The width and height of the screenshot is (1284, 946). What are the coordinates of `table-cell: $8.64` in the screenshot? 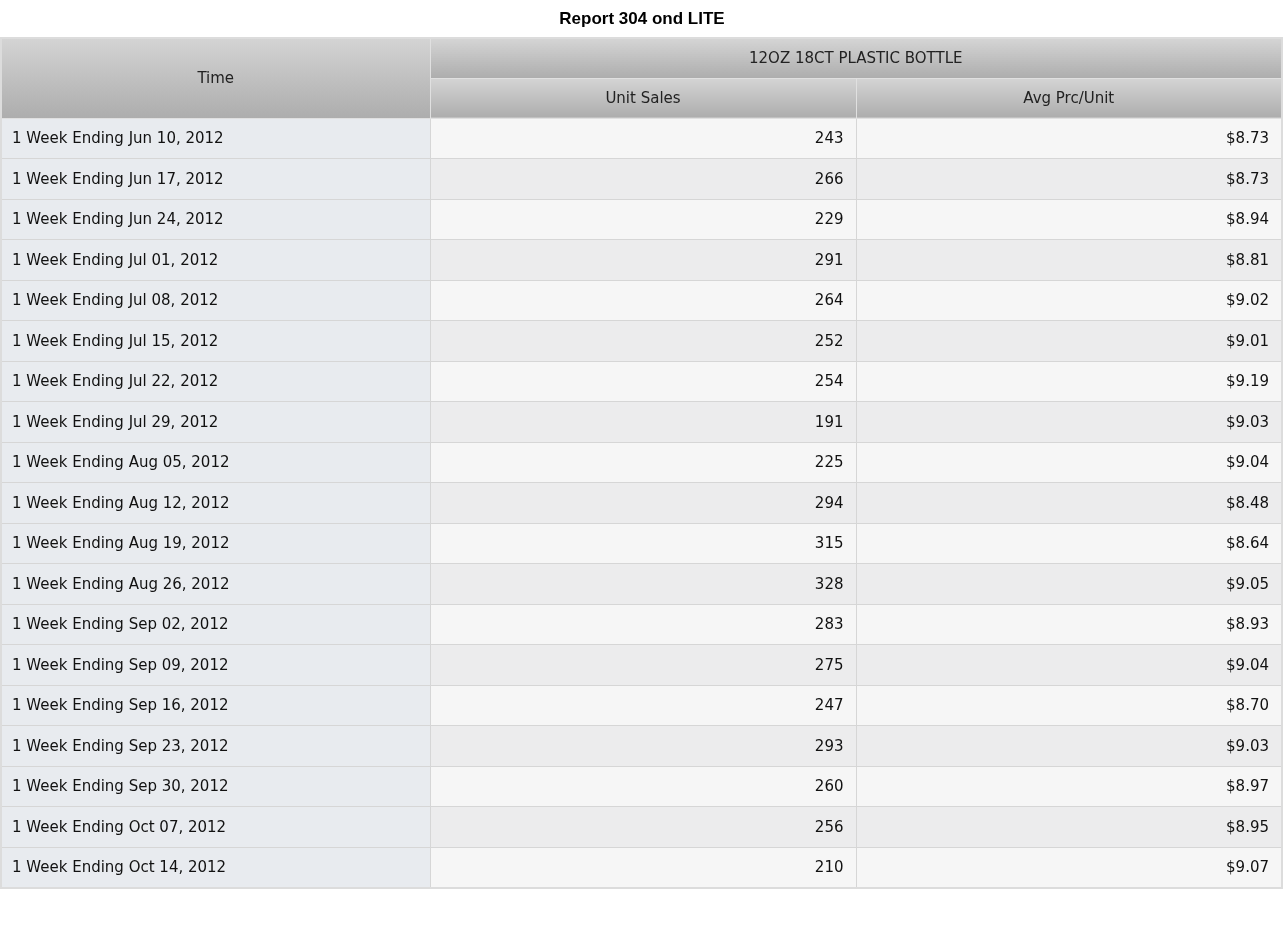 It's located at (1069, 543).